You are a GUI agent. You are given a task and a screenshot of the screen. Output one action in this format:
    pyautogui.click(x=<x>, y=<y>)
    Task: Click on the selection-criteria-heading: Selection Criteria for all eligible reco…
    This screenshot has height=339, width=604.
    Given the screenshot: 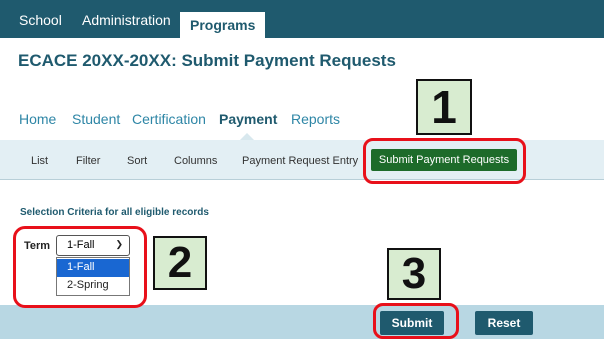 What is the action you would take?
    pyautogui.click(x=114, y=212)
    